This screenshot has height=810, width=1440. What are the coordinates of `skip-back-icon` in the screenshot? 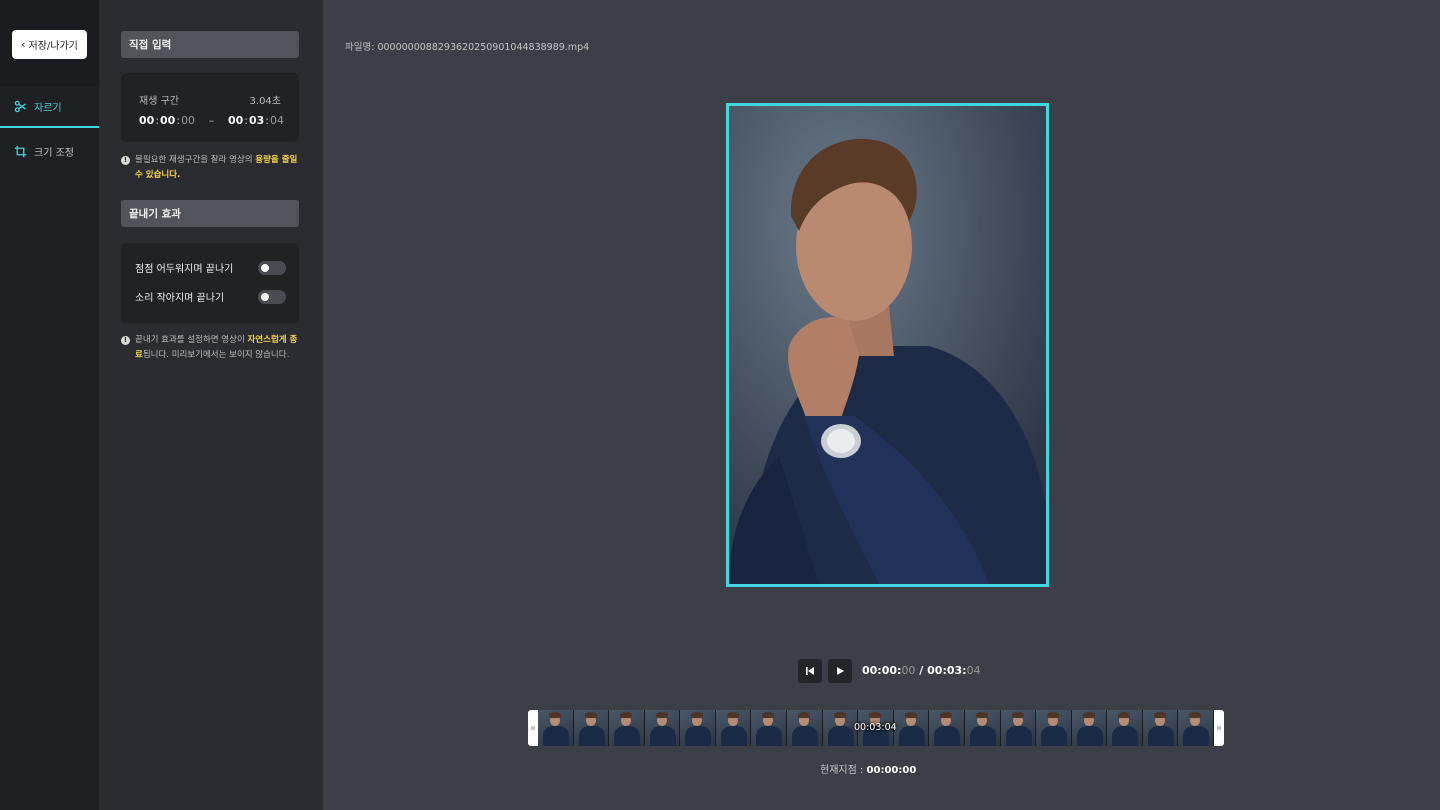 It's located at (810, 670).